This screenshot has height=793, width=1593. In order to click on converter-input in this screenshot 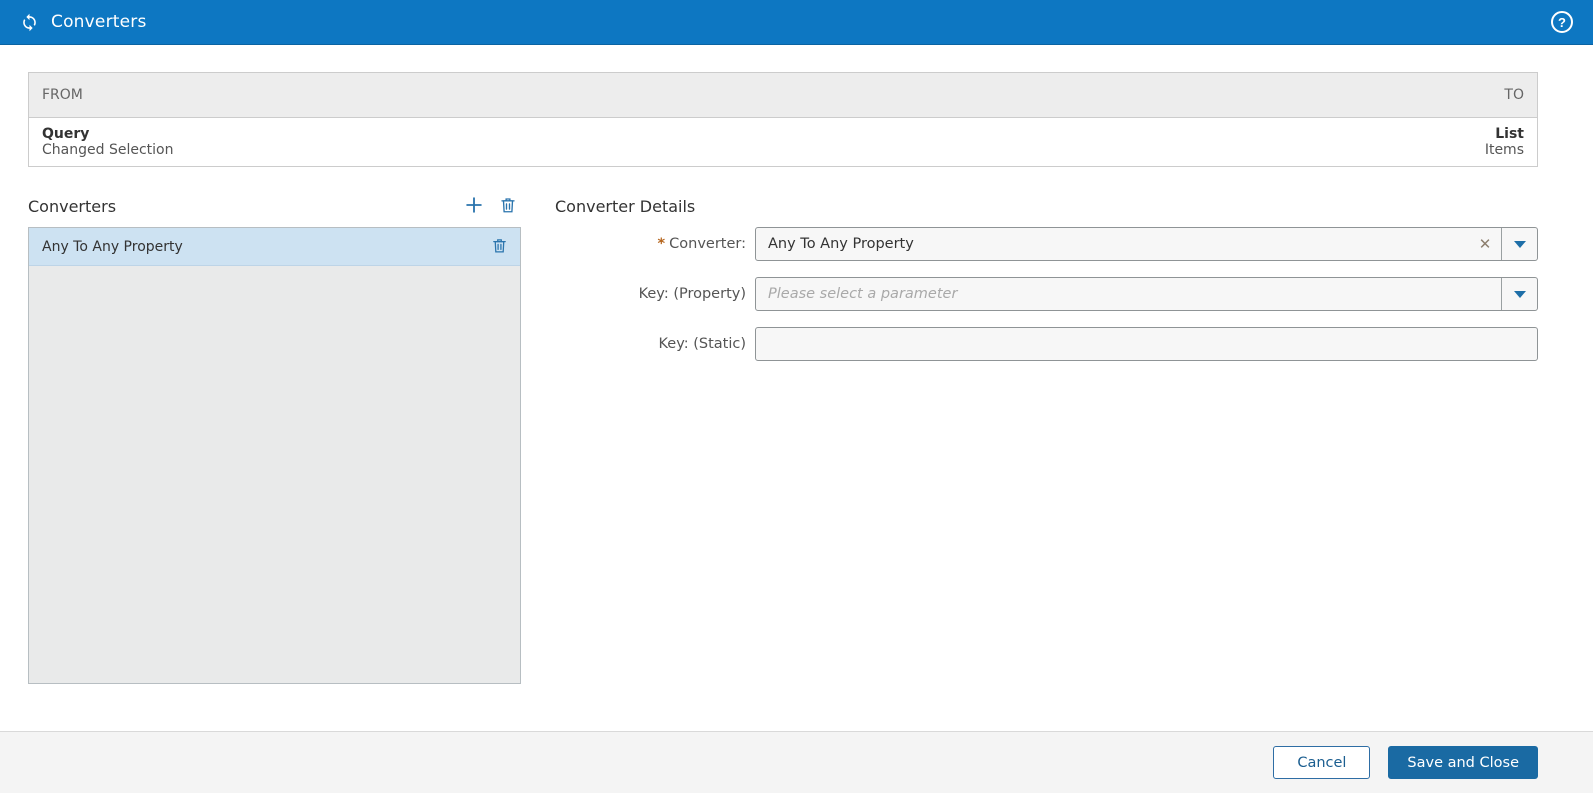, I will do `click(1112, 244)`.